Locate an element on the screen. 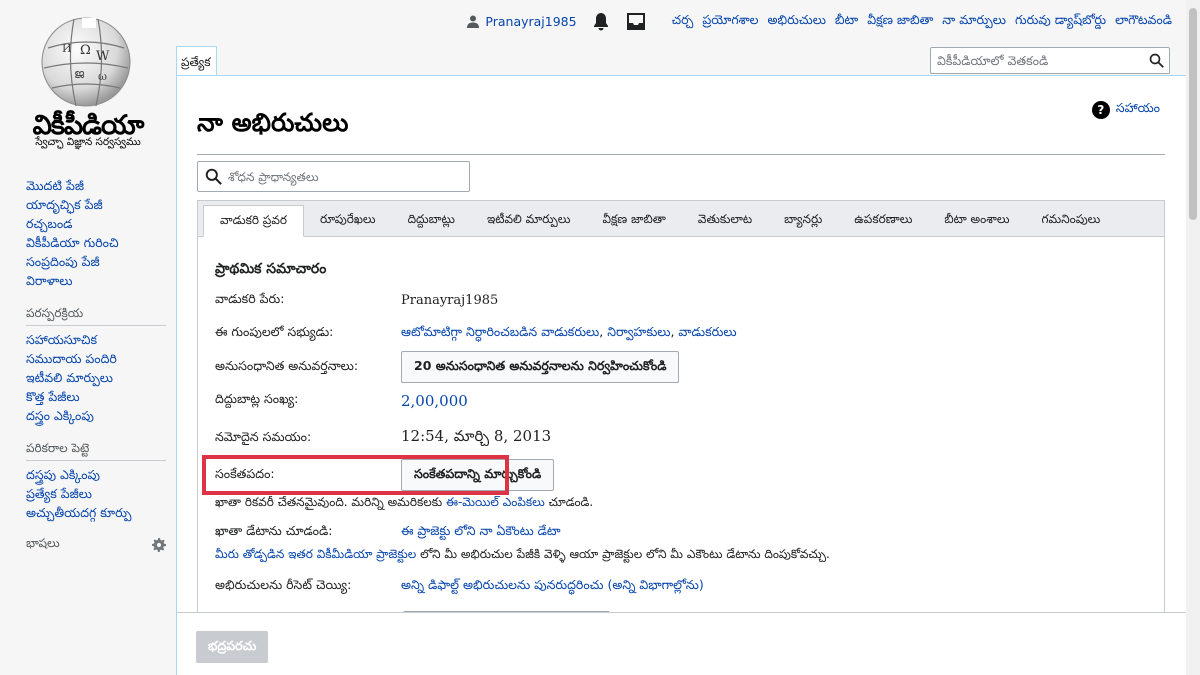 This screenshot has width=1200, height=675. notifications-bell-icon is located at coordinates (601, 21).